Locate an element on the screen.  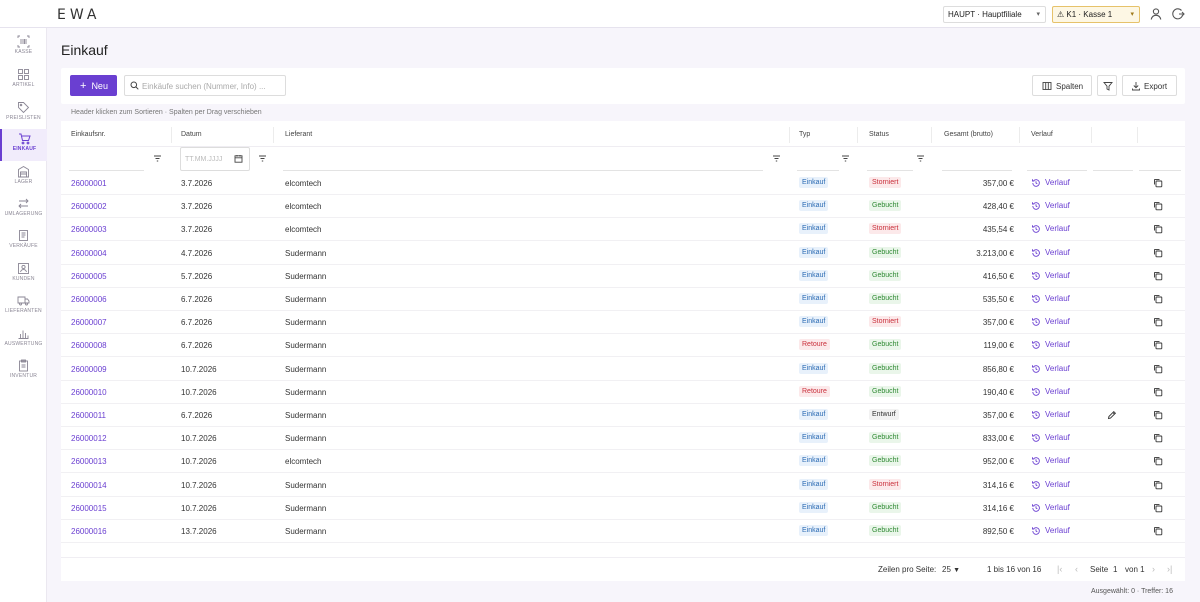
purchase-number-link: 26000001 is located at coordinates (89, 183).